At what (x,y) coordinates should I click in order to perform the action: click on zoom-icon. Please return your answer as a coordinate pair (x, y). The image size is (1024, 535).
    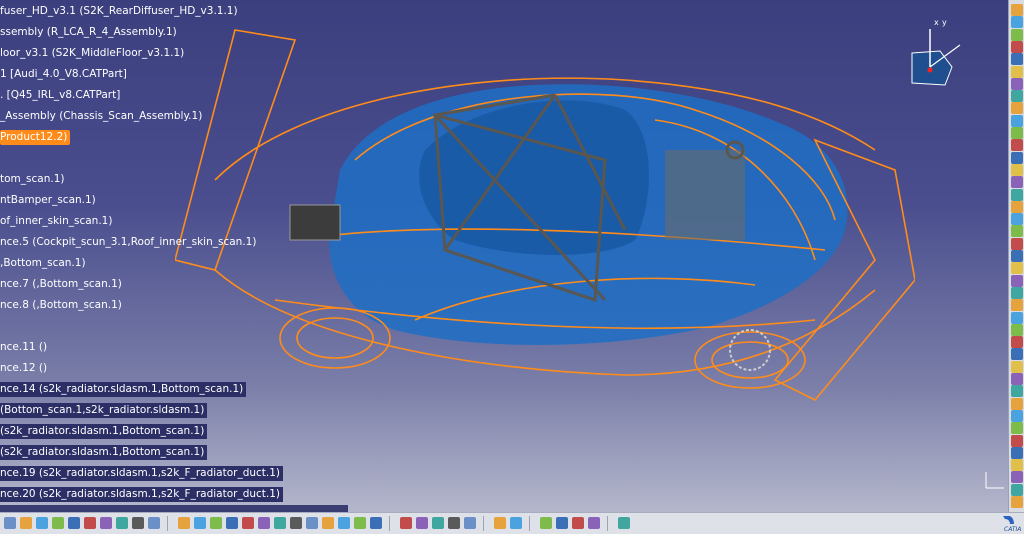
    Looking at the image, I should click on (1017, 489).